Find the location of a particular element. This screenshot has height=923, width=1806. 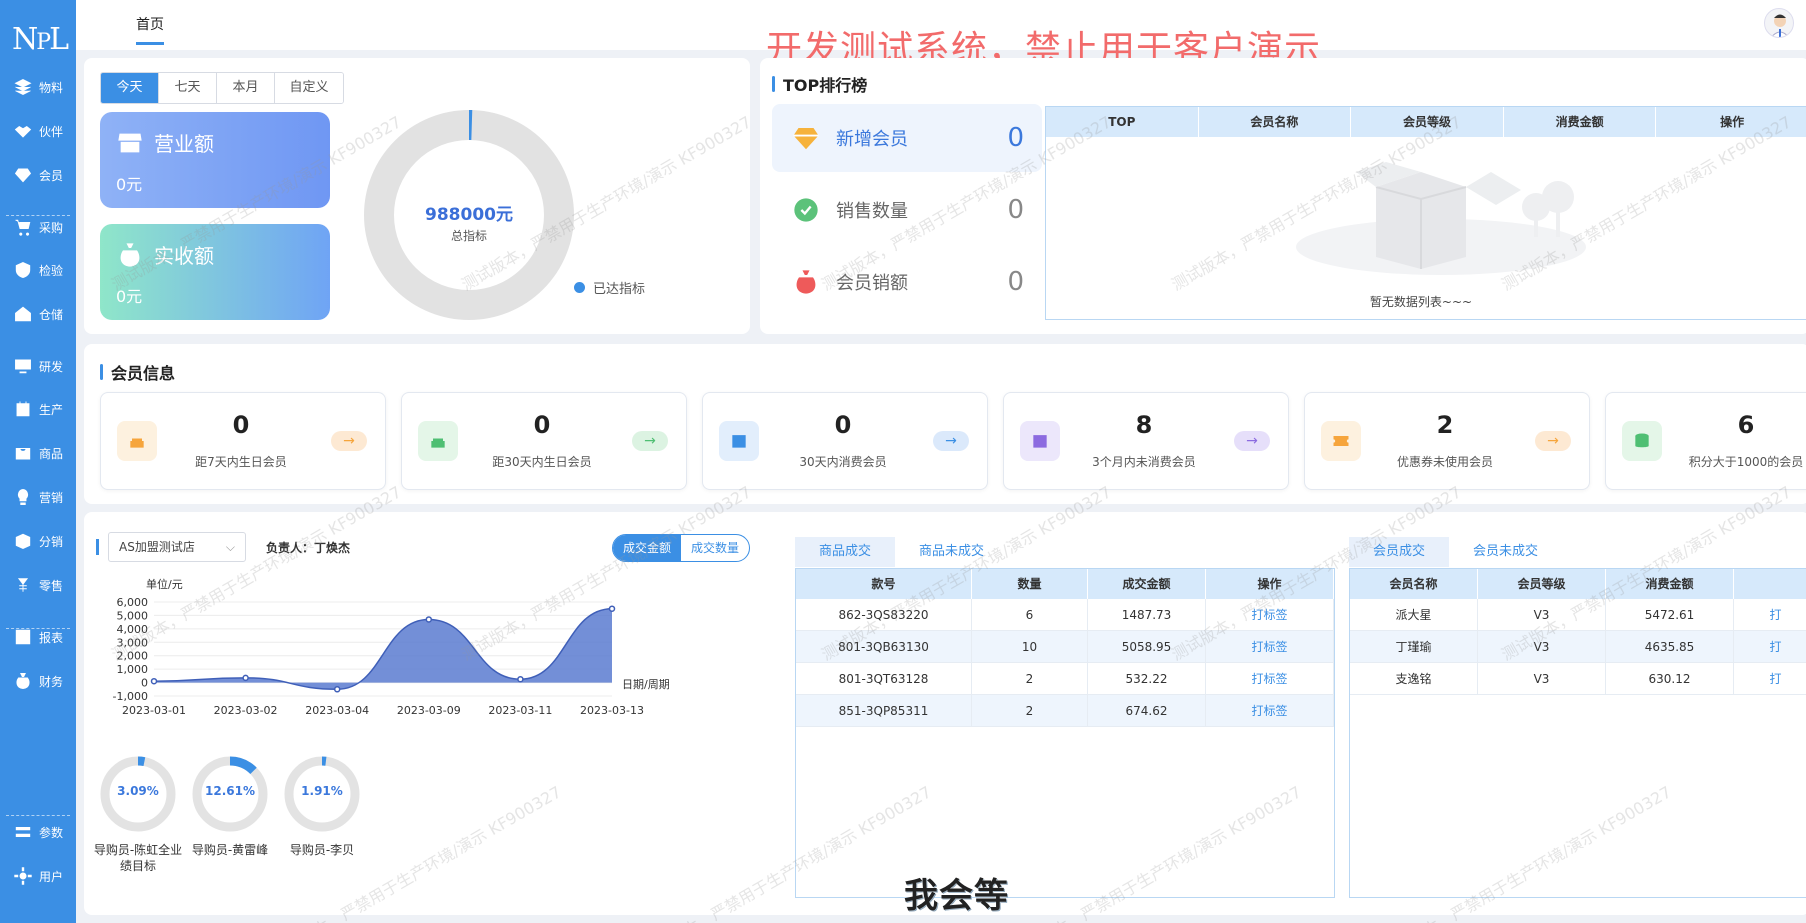

sidebar-item-15: 用户 is located at coordinates (38, 876).